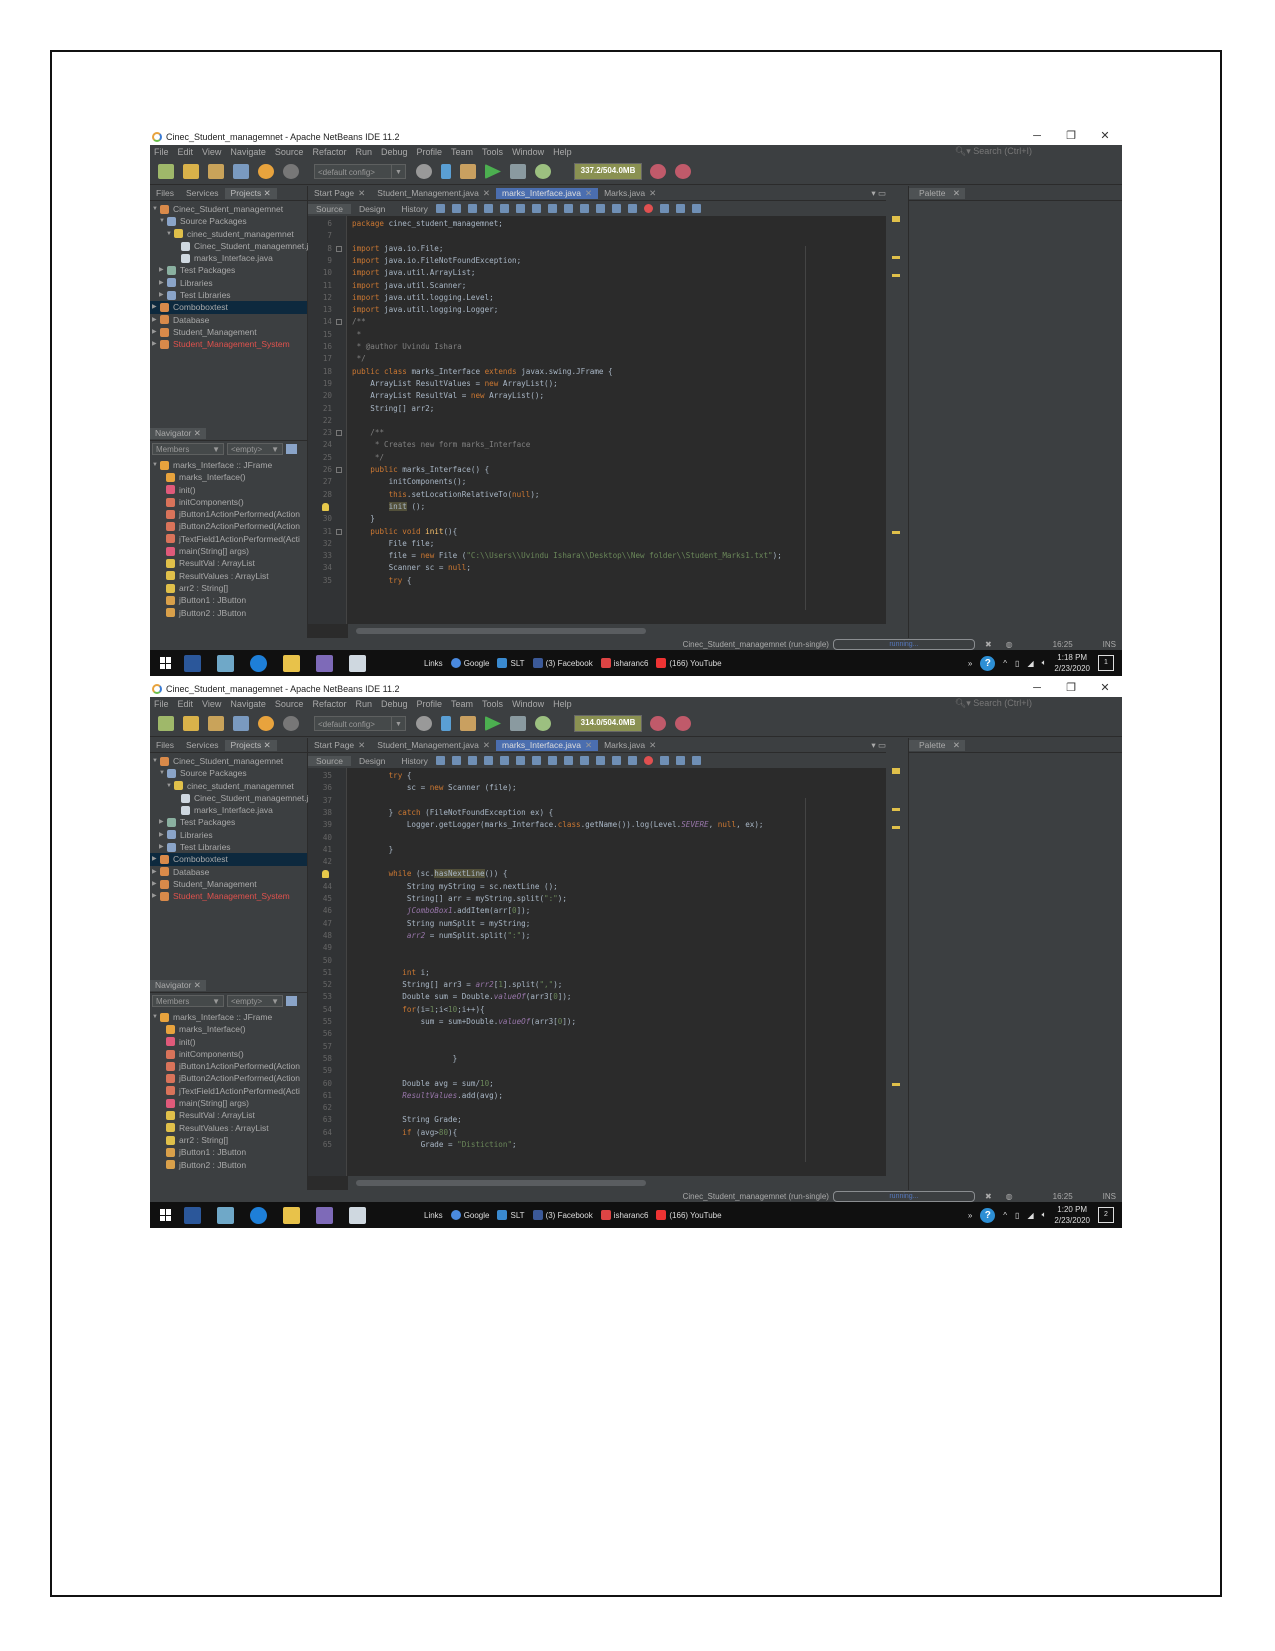 Image resolution: width=1275 pixels, height=1651 pixels. I want to click on project-tree-item: Cinec_Student_managemnet.ja, so click(231, 798).